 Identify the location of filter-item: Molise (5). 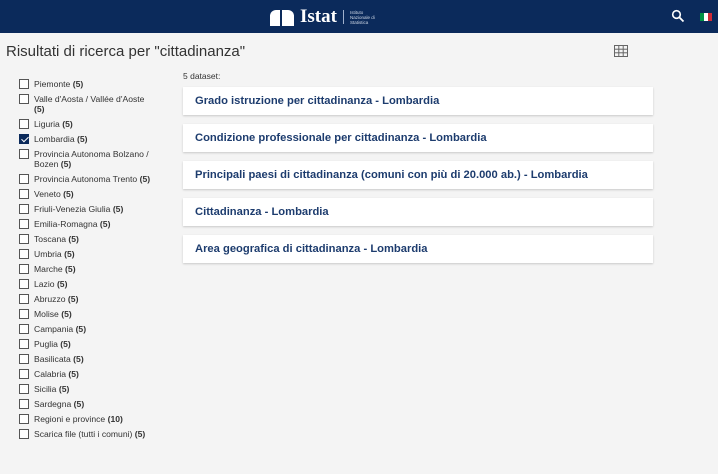
(94, 314).